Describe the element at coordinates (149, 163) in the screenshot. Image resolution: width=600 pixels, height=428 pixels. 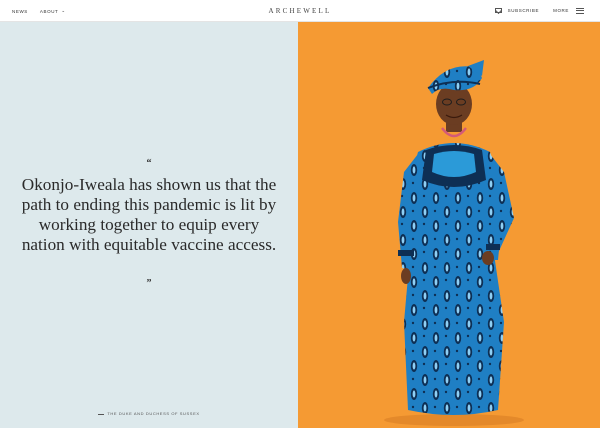
I see `open-quote-icon: “` at that location.